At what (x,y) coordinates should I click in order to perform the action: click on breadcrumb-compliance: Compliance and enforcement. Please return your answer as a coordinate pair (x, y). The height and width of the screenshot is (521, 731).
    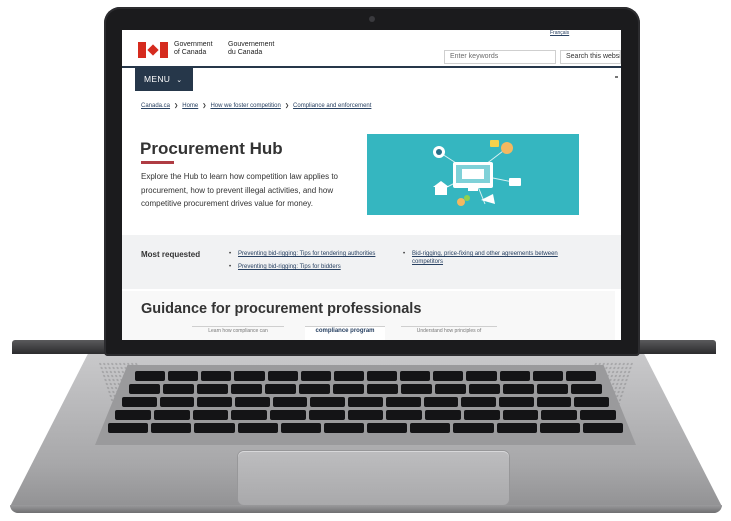
    Looking at the image, I should click on (332, 106).